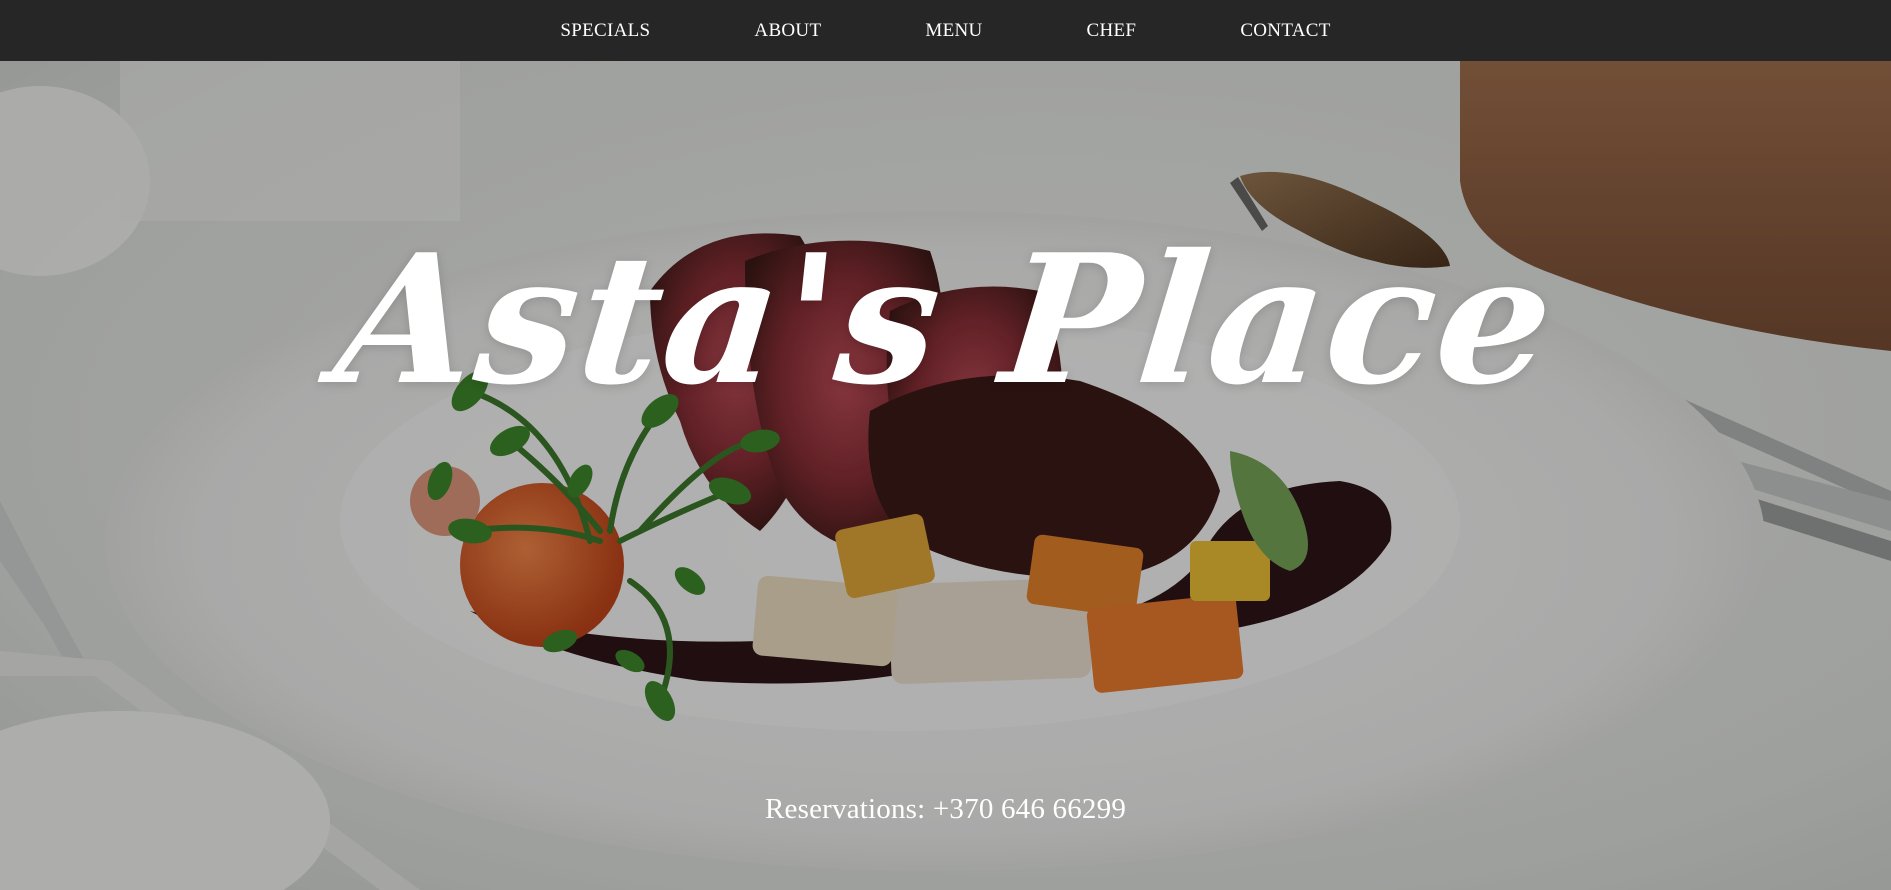  Describe the element at coordinates (953, 30) in the screenshot. I see `nav-item-menu: MENU` at that location.